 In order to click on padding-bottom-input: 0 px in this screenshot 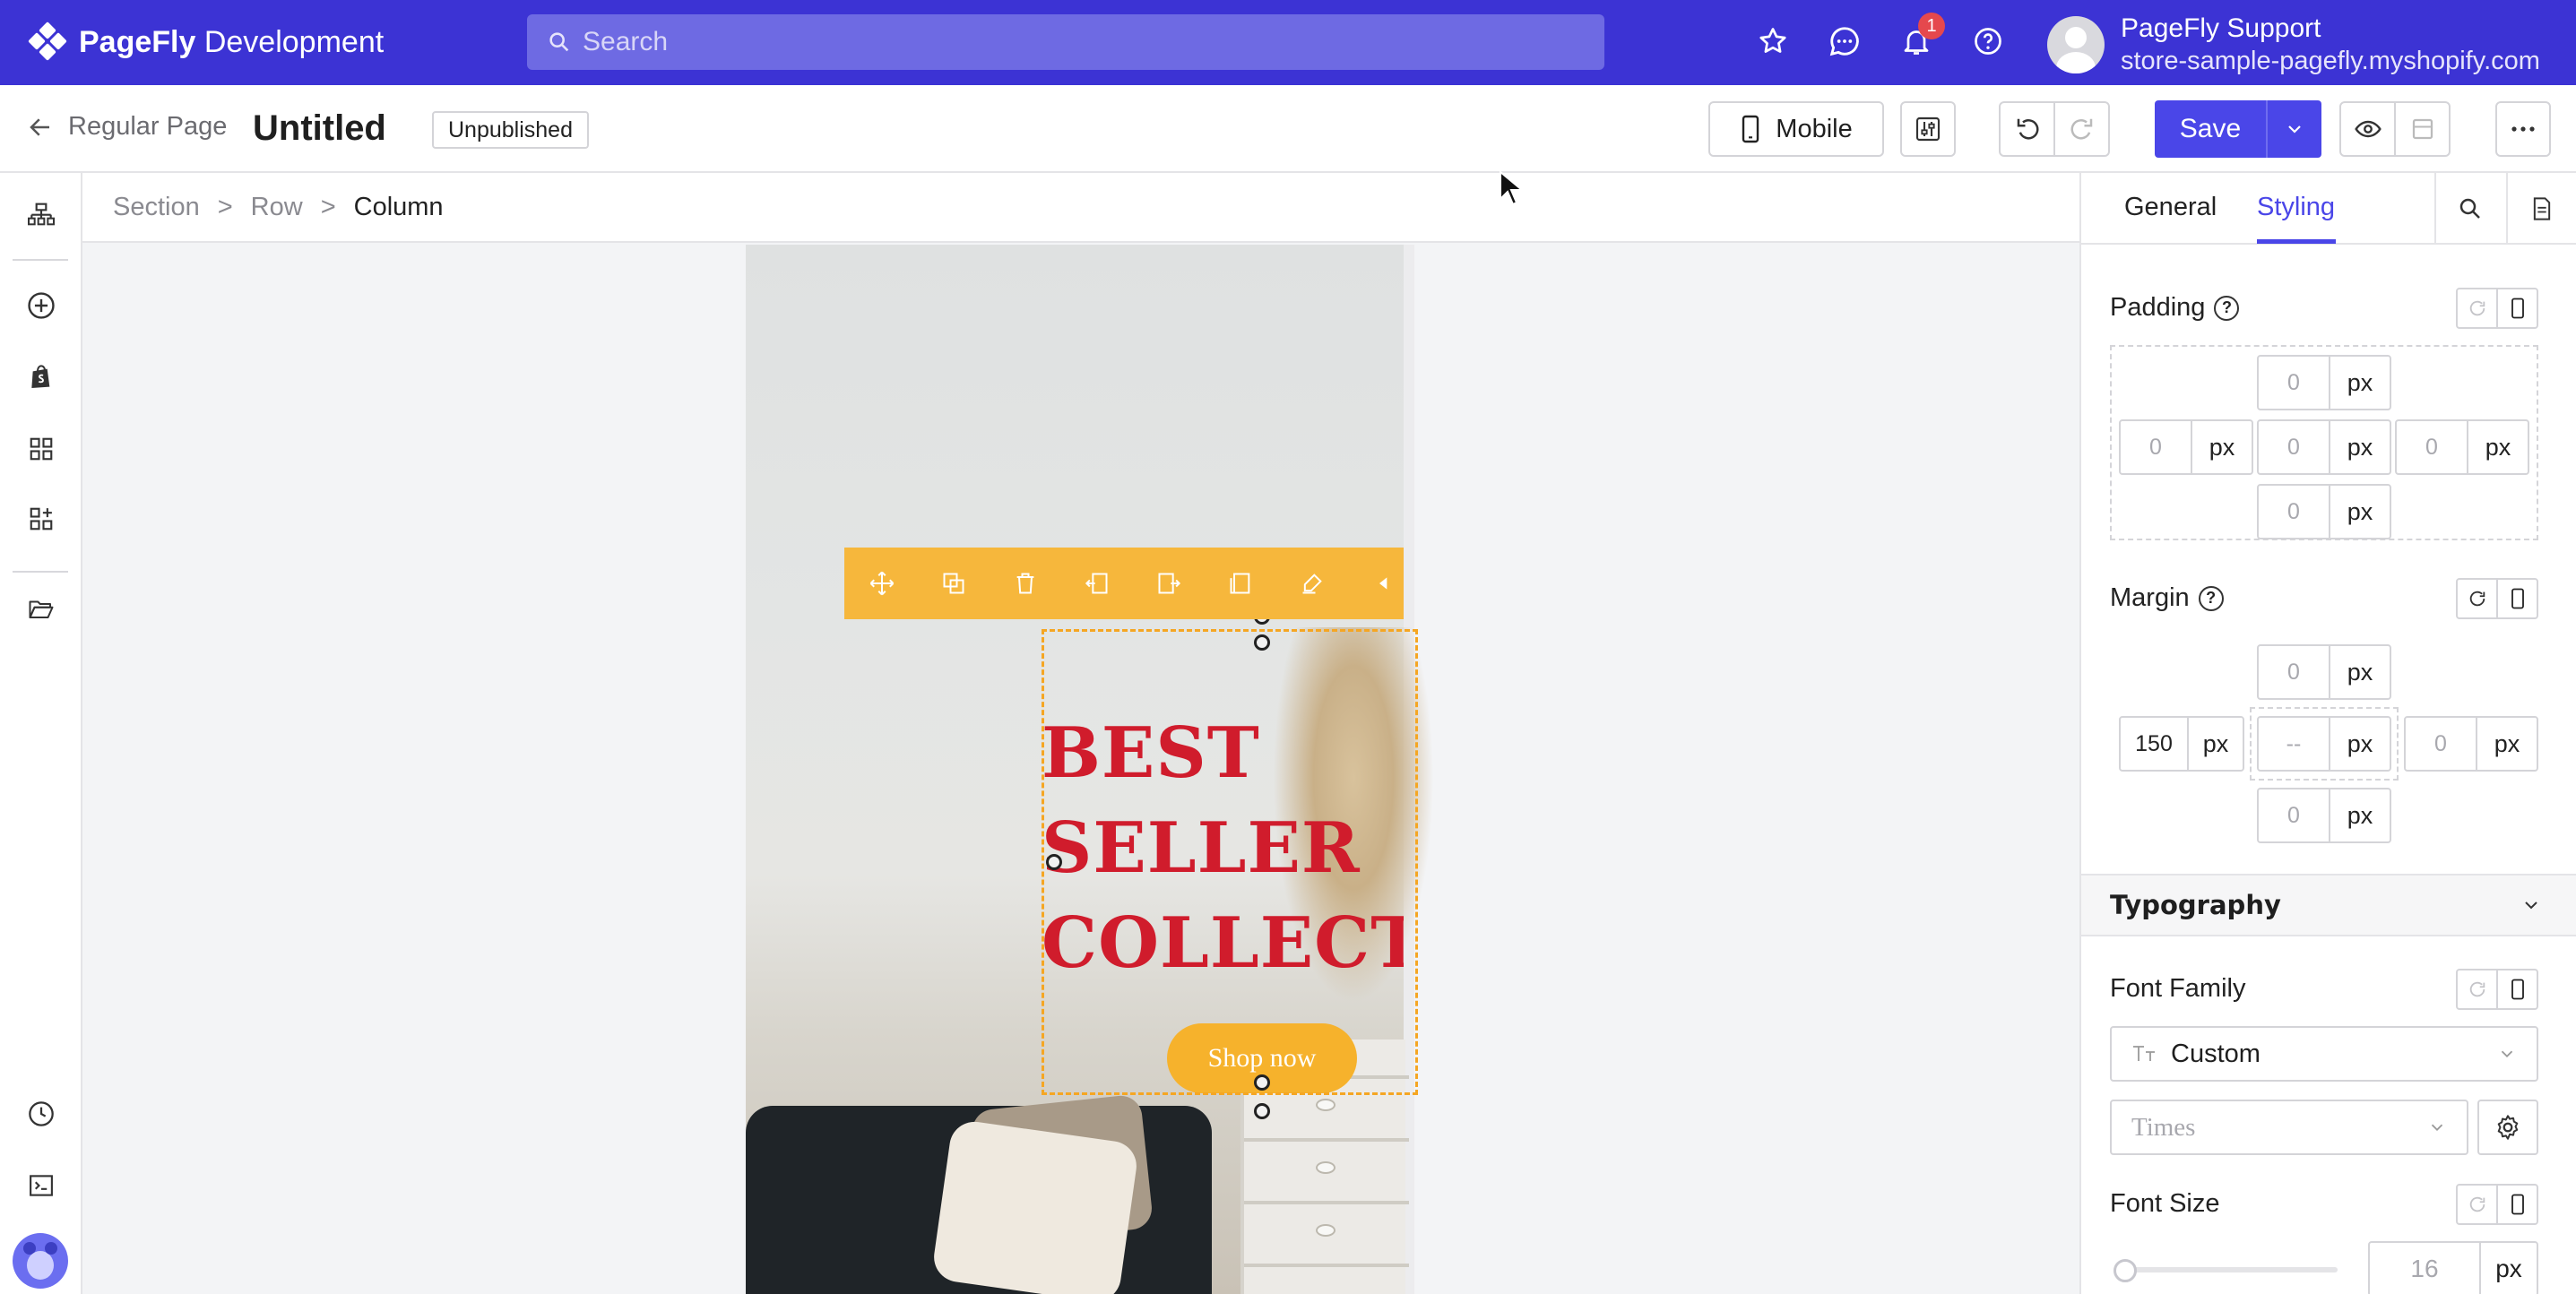, I will do `click(2324, 512)`.